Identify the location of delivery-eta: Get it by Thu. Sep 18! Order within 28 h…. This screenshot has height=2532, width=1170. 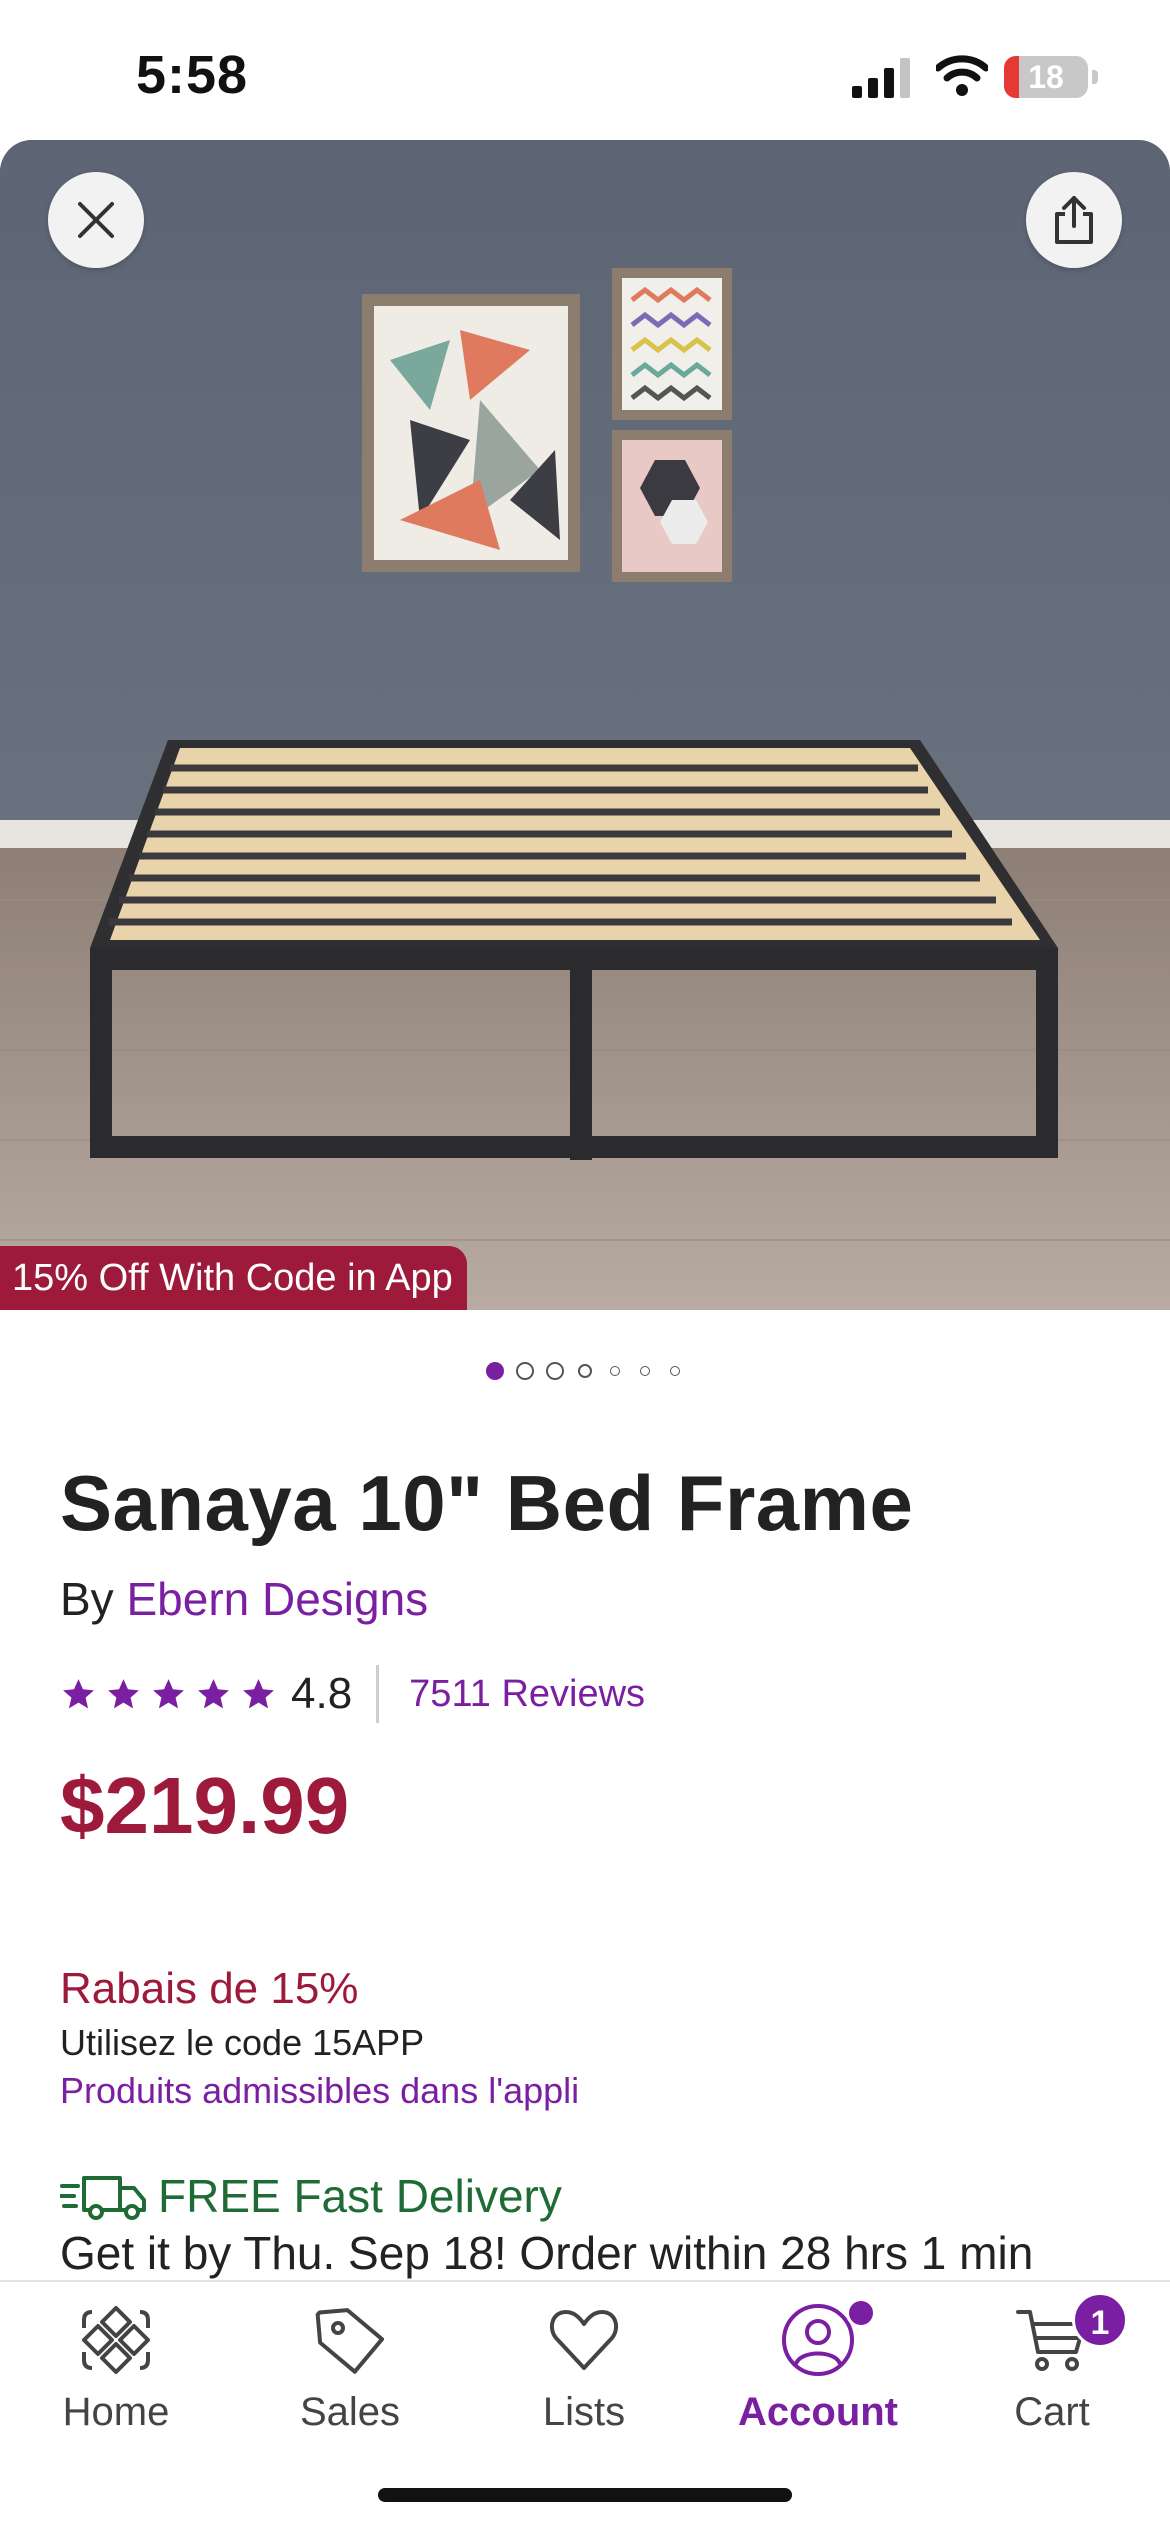
(547, 2253).